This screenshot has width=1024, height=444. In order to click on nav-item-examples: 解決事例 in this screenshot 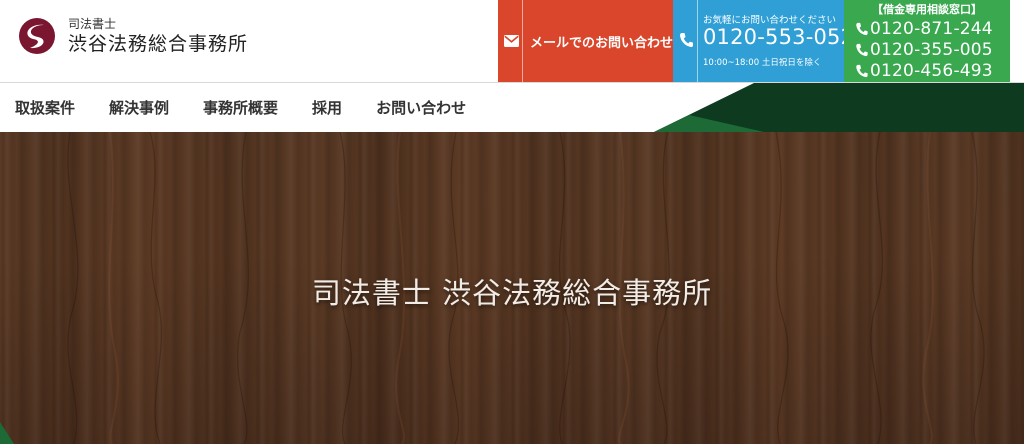, I will do `click(139, 107)`.